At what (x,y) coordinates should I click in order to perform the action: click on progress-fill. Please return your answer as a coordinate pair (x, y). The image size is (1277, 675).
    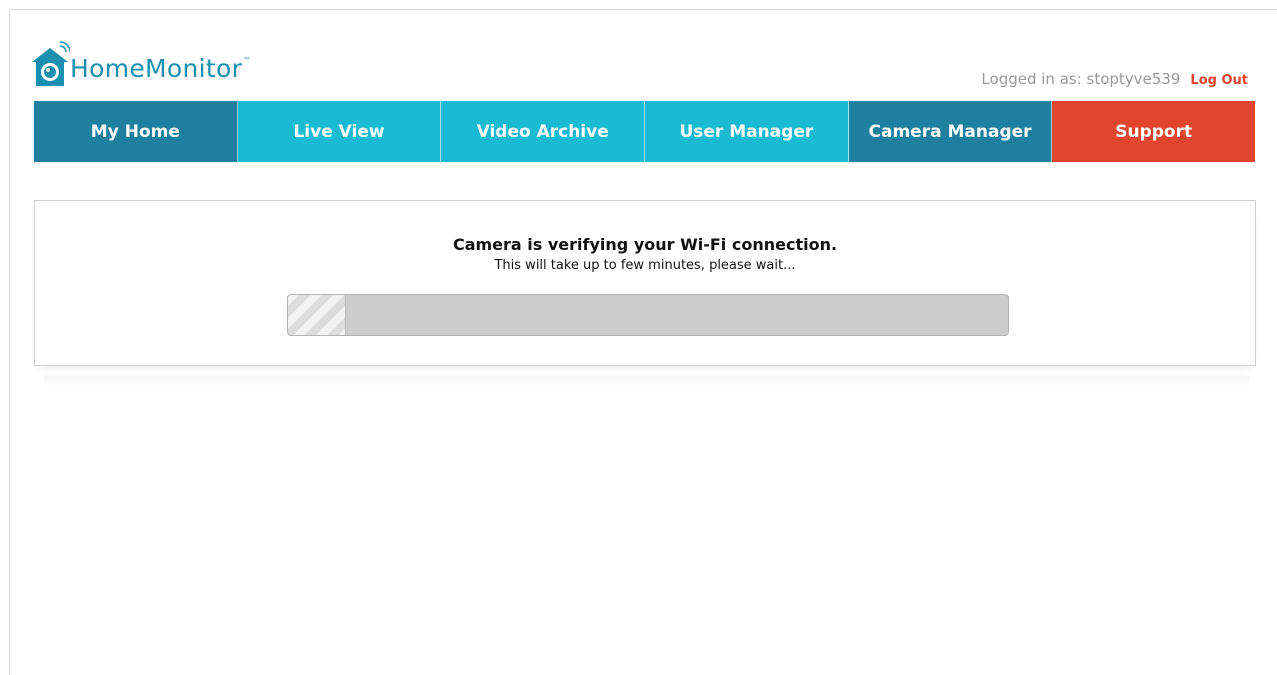
    Looking at the image, I should click on (317, 315).